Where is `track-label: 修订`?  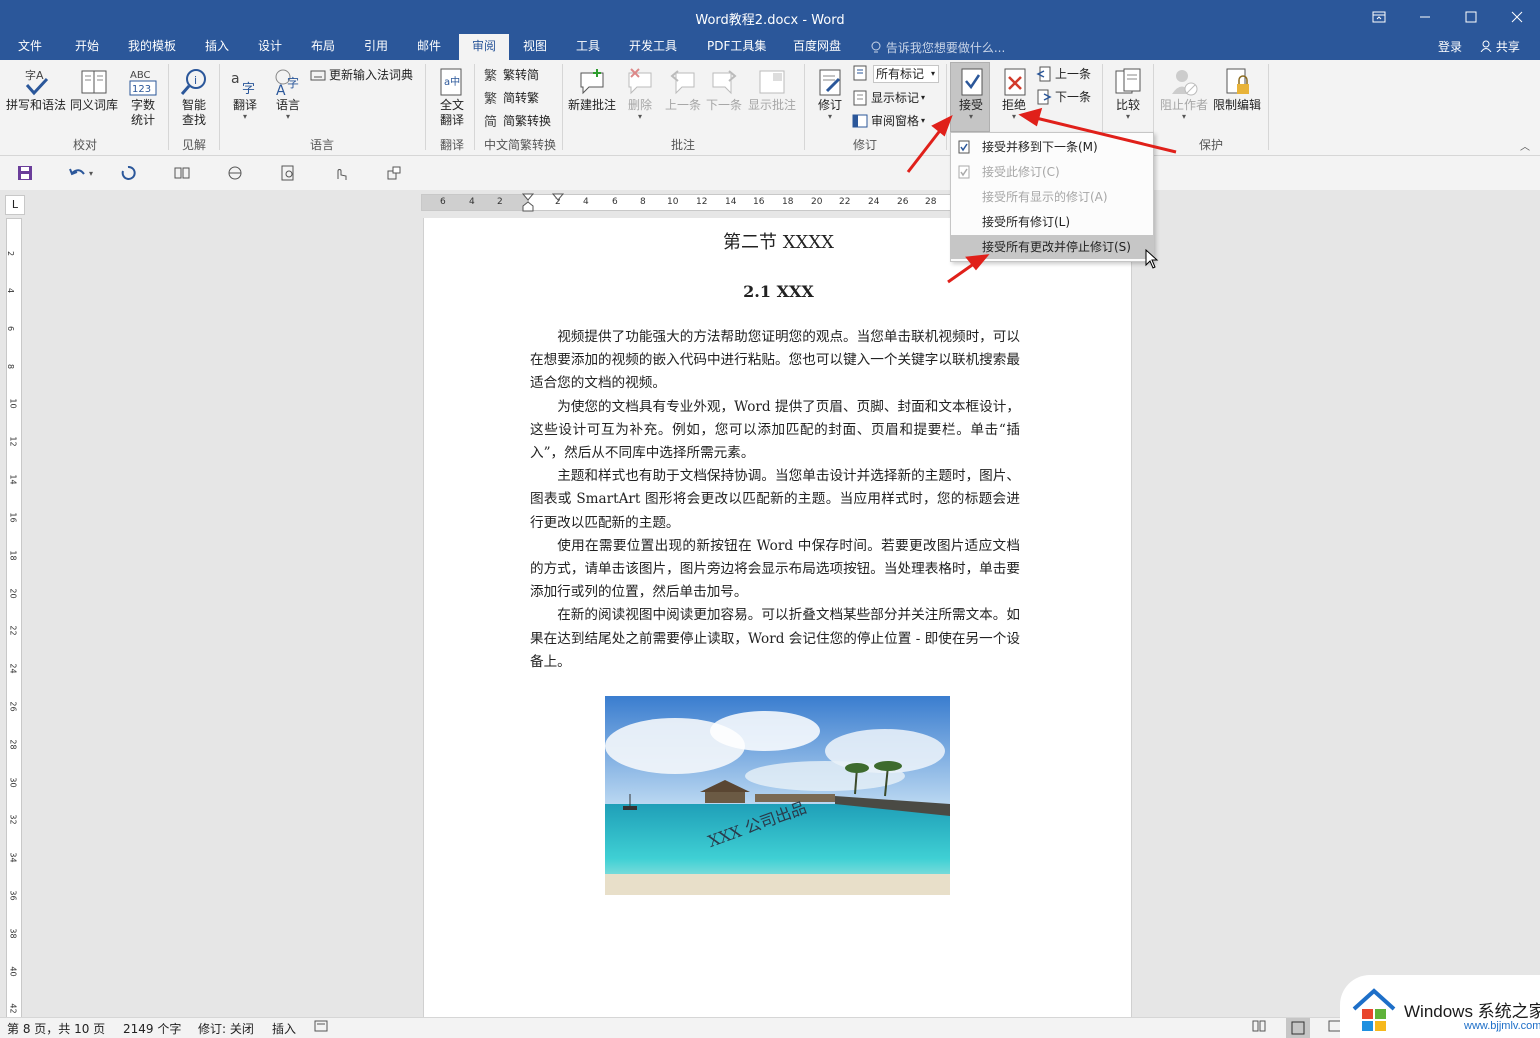
track-label: 修订 is located at coordinates (829, 105).